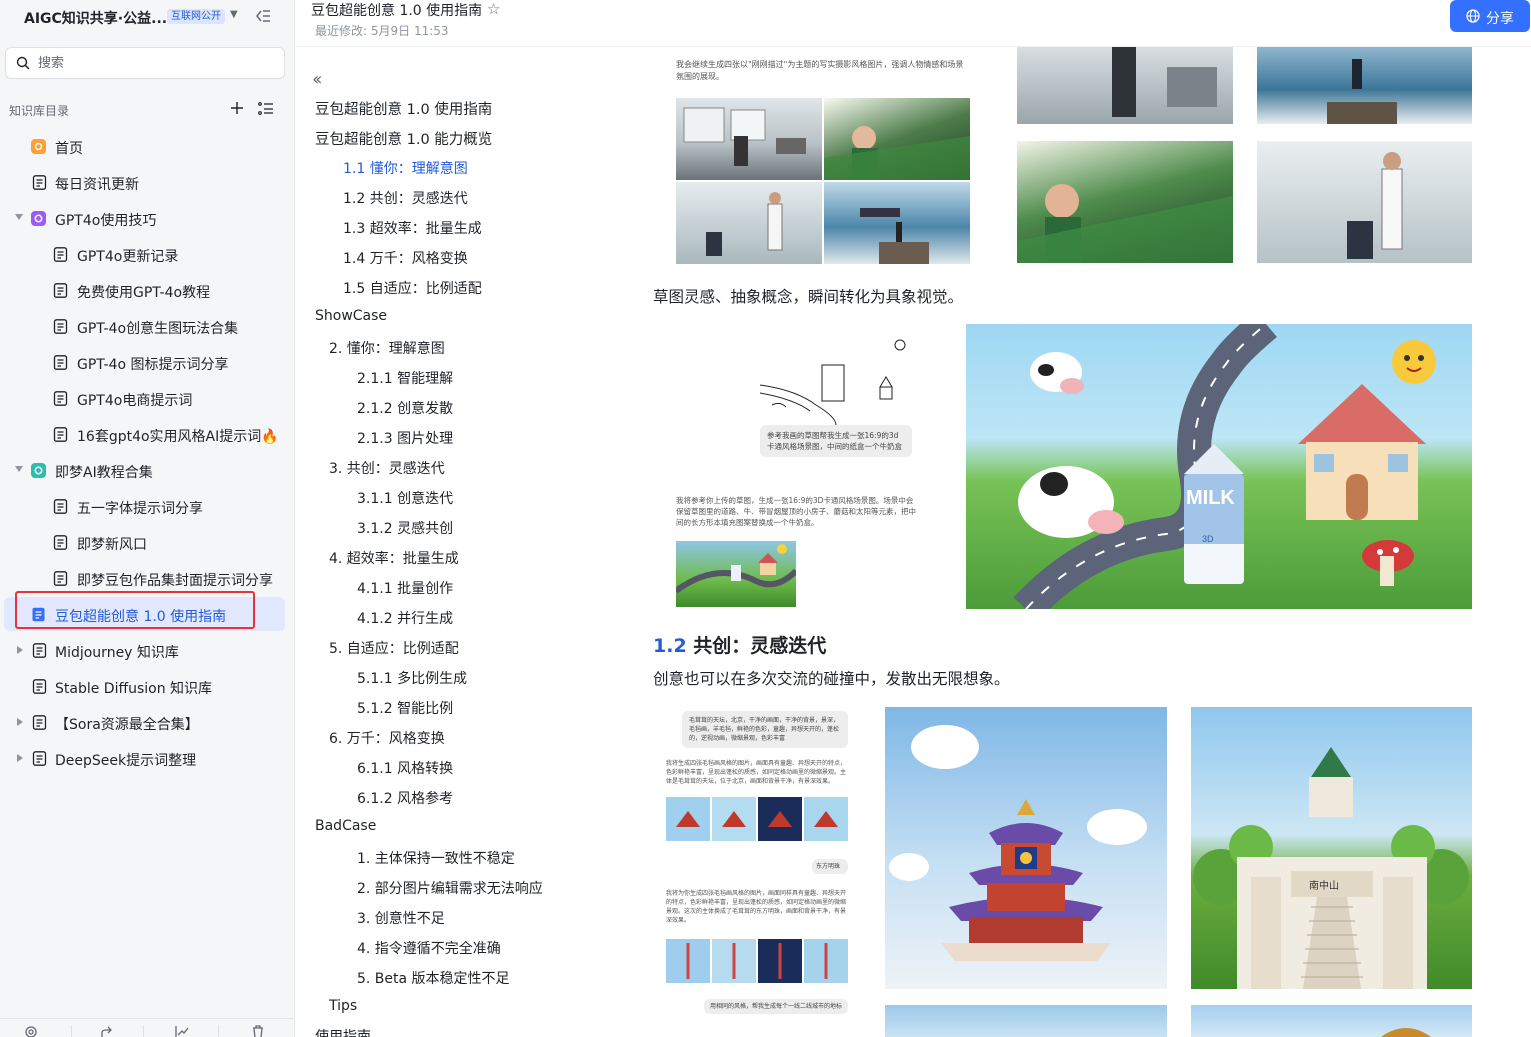 This screenshot has width=1531, height=1037. What do you see at coordinates (1224, 466) in the screenshot?
I see `cartoon-milk-scene: MILK 3D` at bounding box center [1224, 466].